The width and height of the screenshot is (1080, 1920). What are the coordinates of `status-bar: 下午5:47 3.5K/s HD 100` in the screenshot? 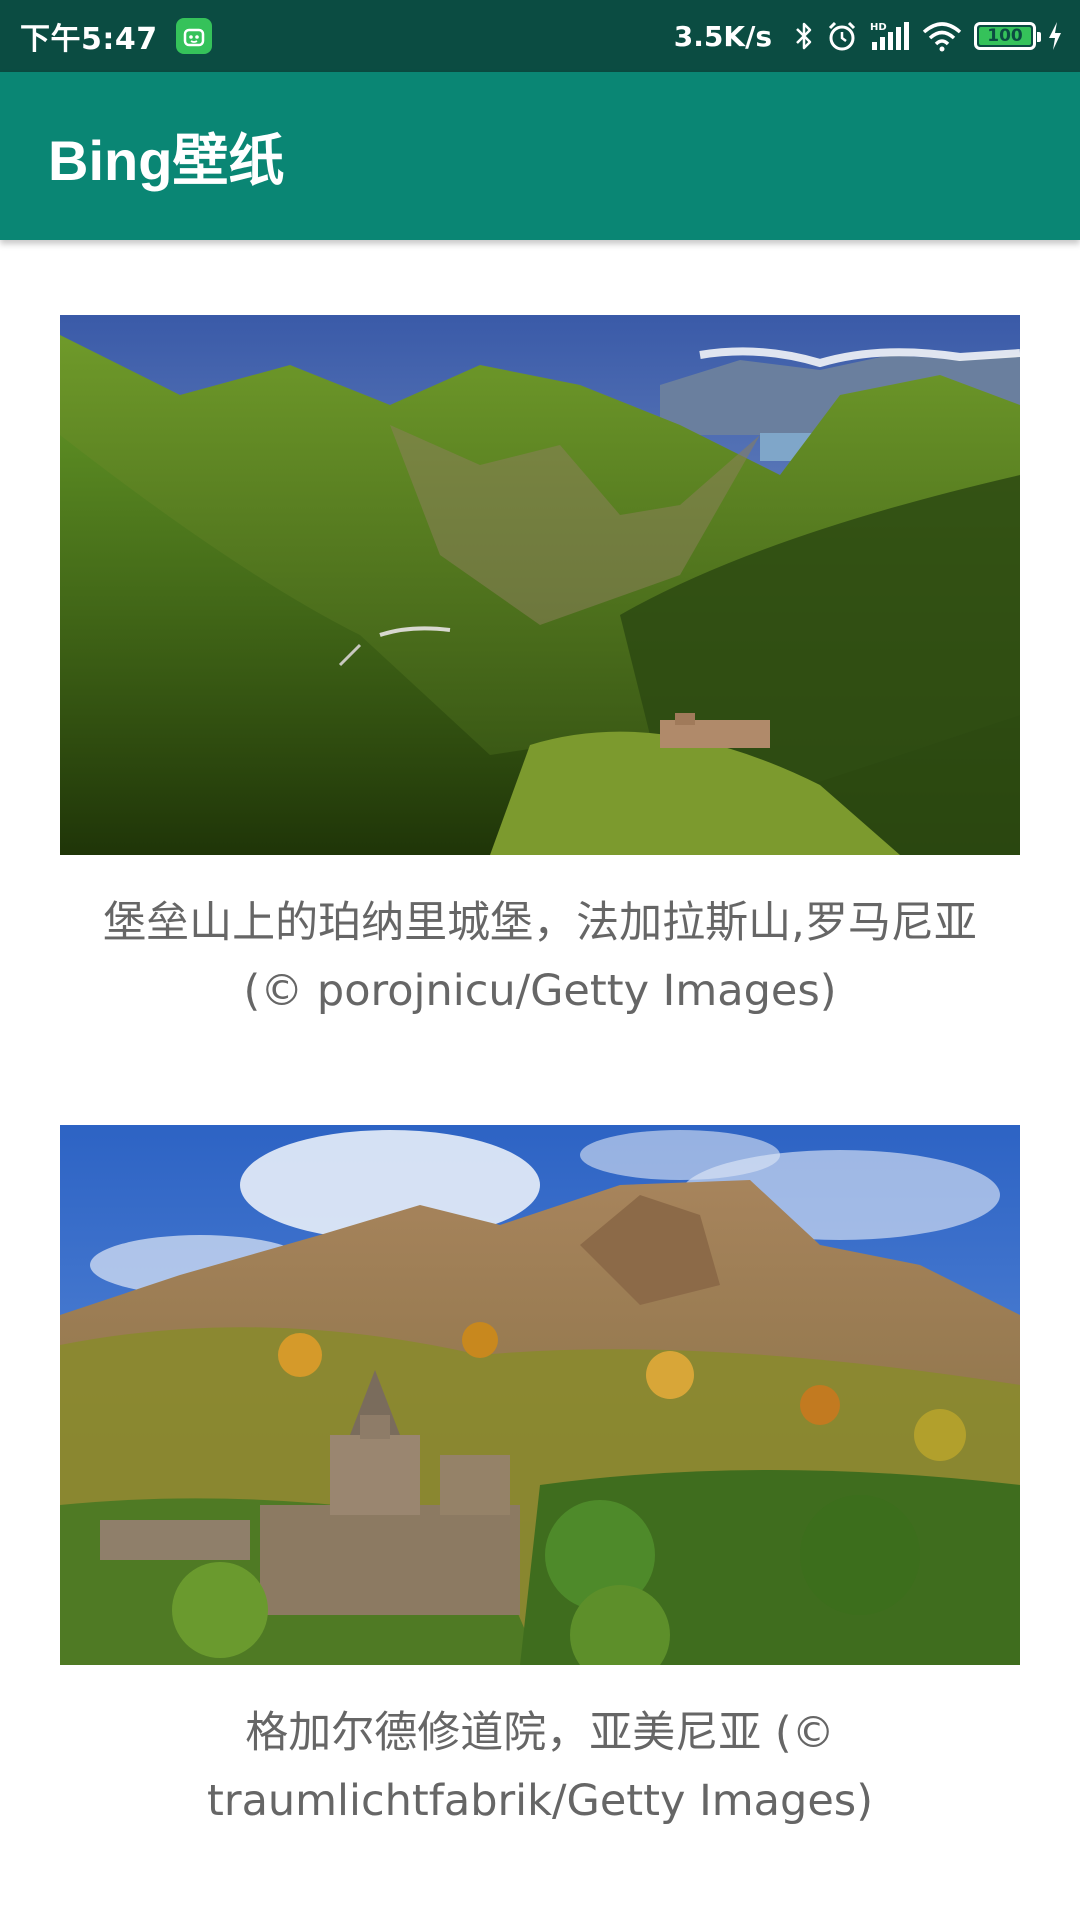 It's located at (540, 36).